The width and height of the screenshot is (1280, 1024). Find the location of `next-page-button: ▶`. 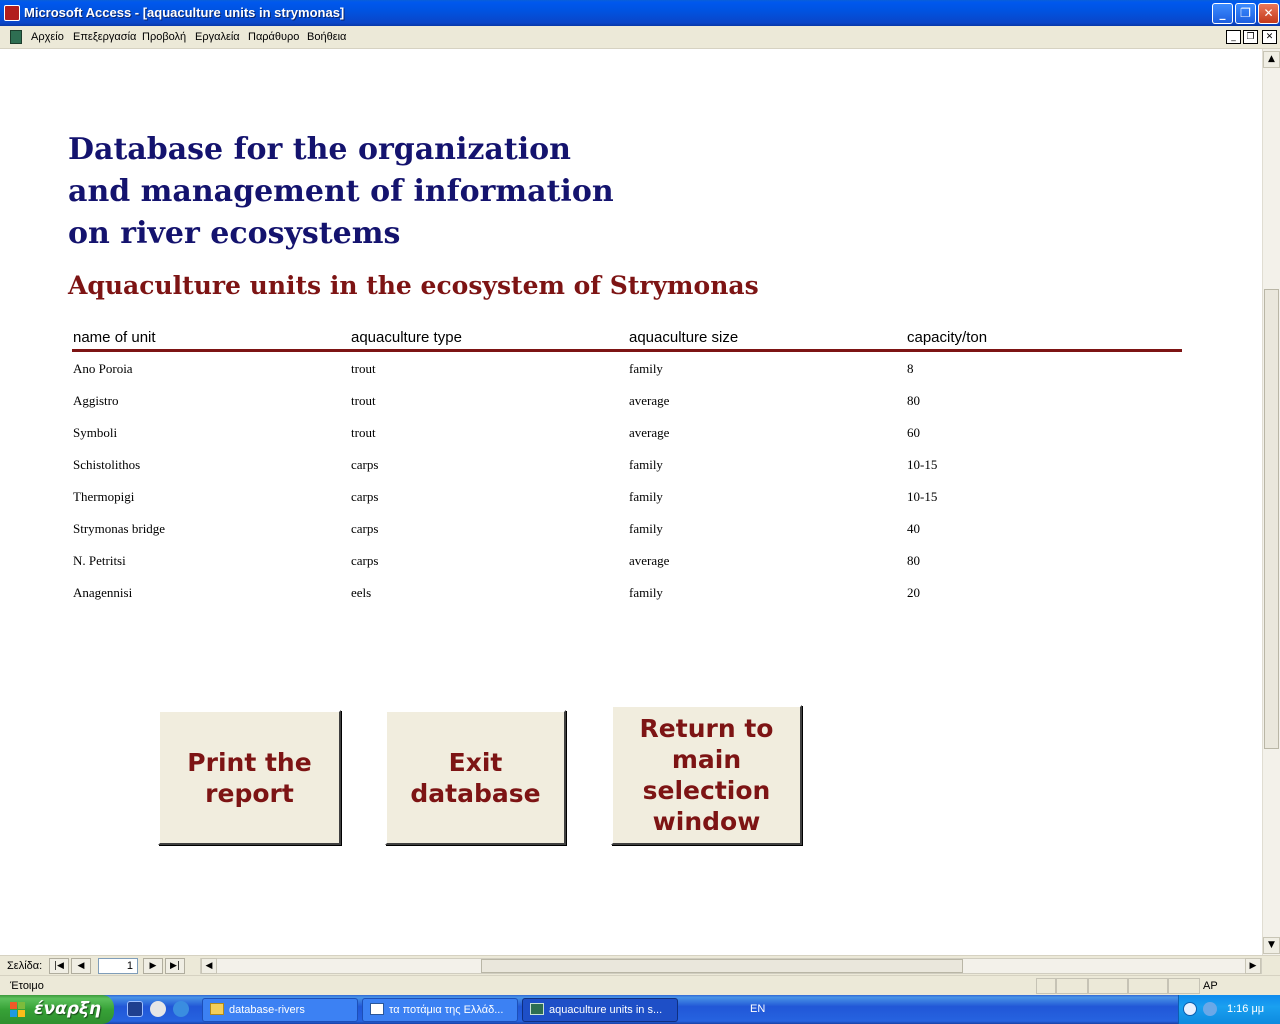

next-page-button: ▶ is located at coordinates (153, 966).